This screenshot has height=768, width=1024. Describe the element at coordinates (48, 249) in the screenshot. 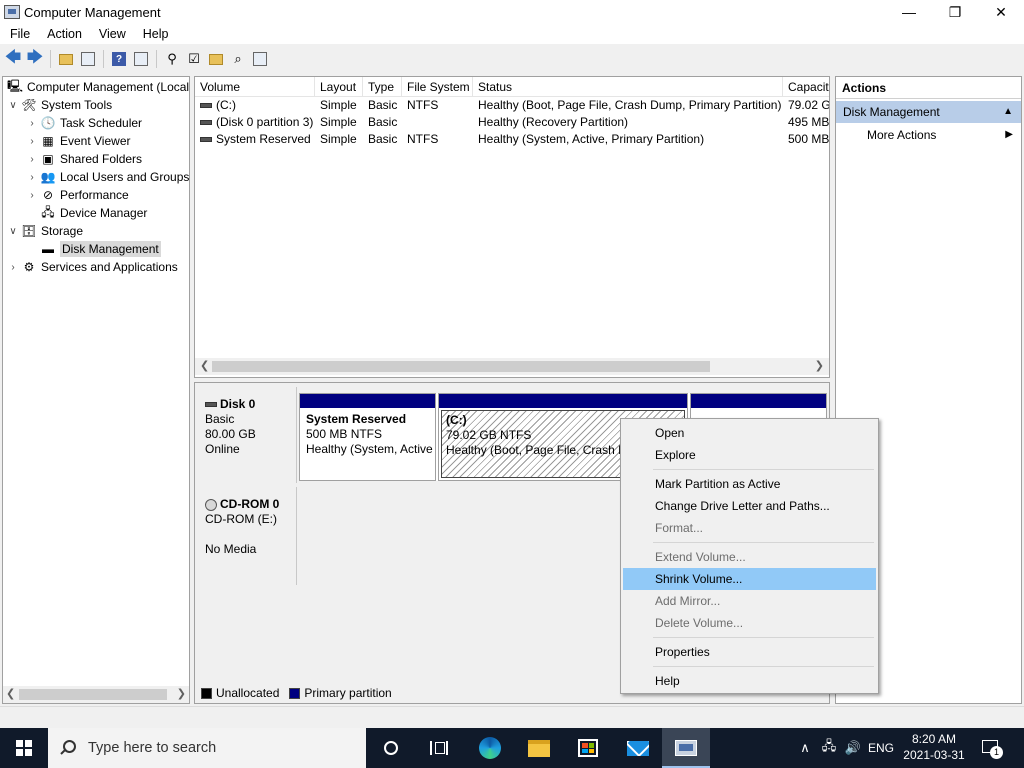

I see `disk-icon: ▬` at that location.